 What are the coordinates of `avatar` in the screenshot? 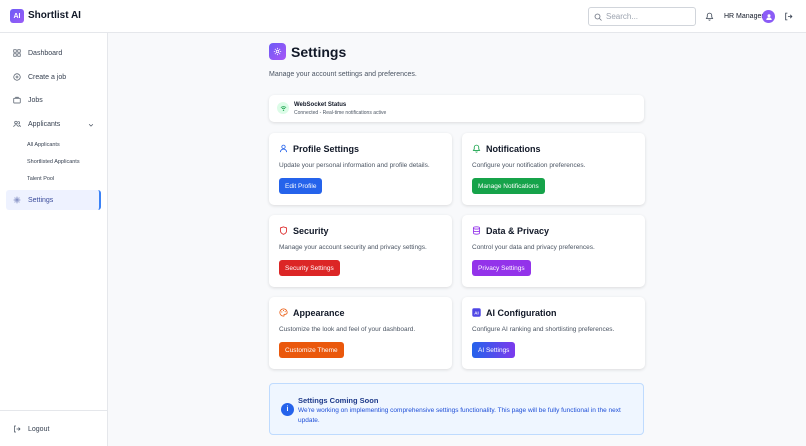 It's located at (768, 16).